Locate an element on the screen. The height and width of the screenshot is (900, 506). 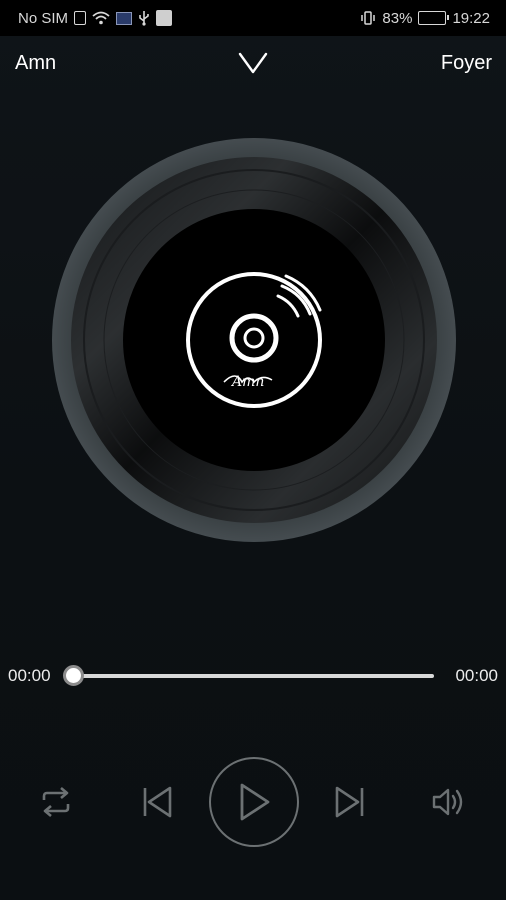
usb-icon is located at coordinates (144, 18).